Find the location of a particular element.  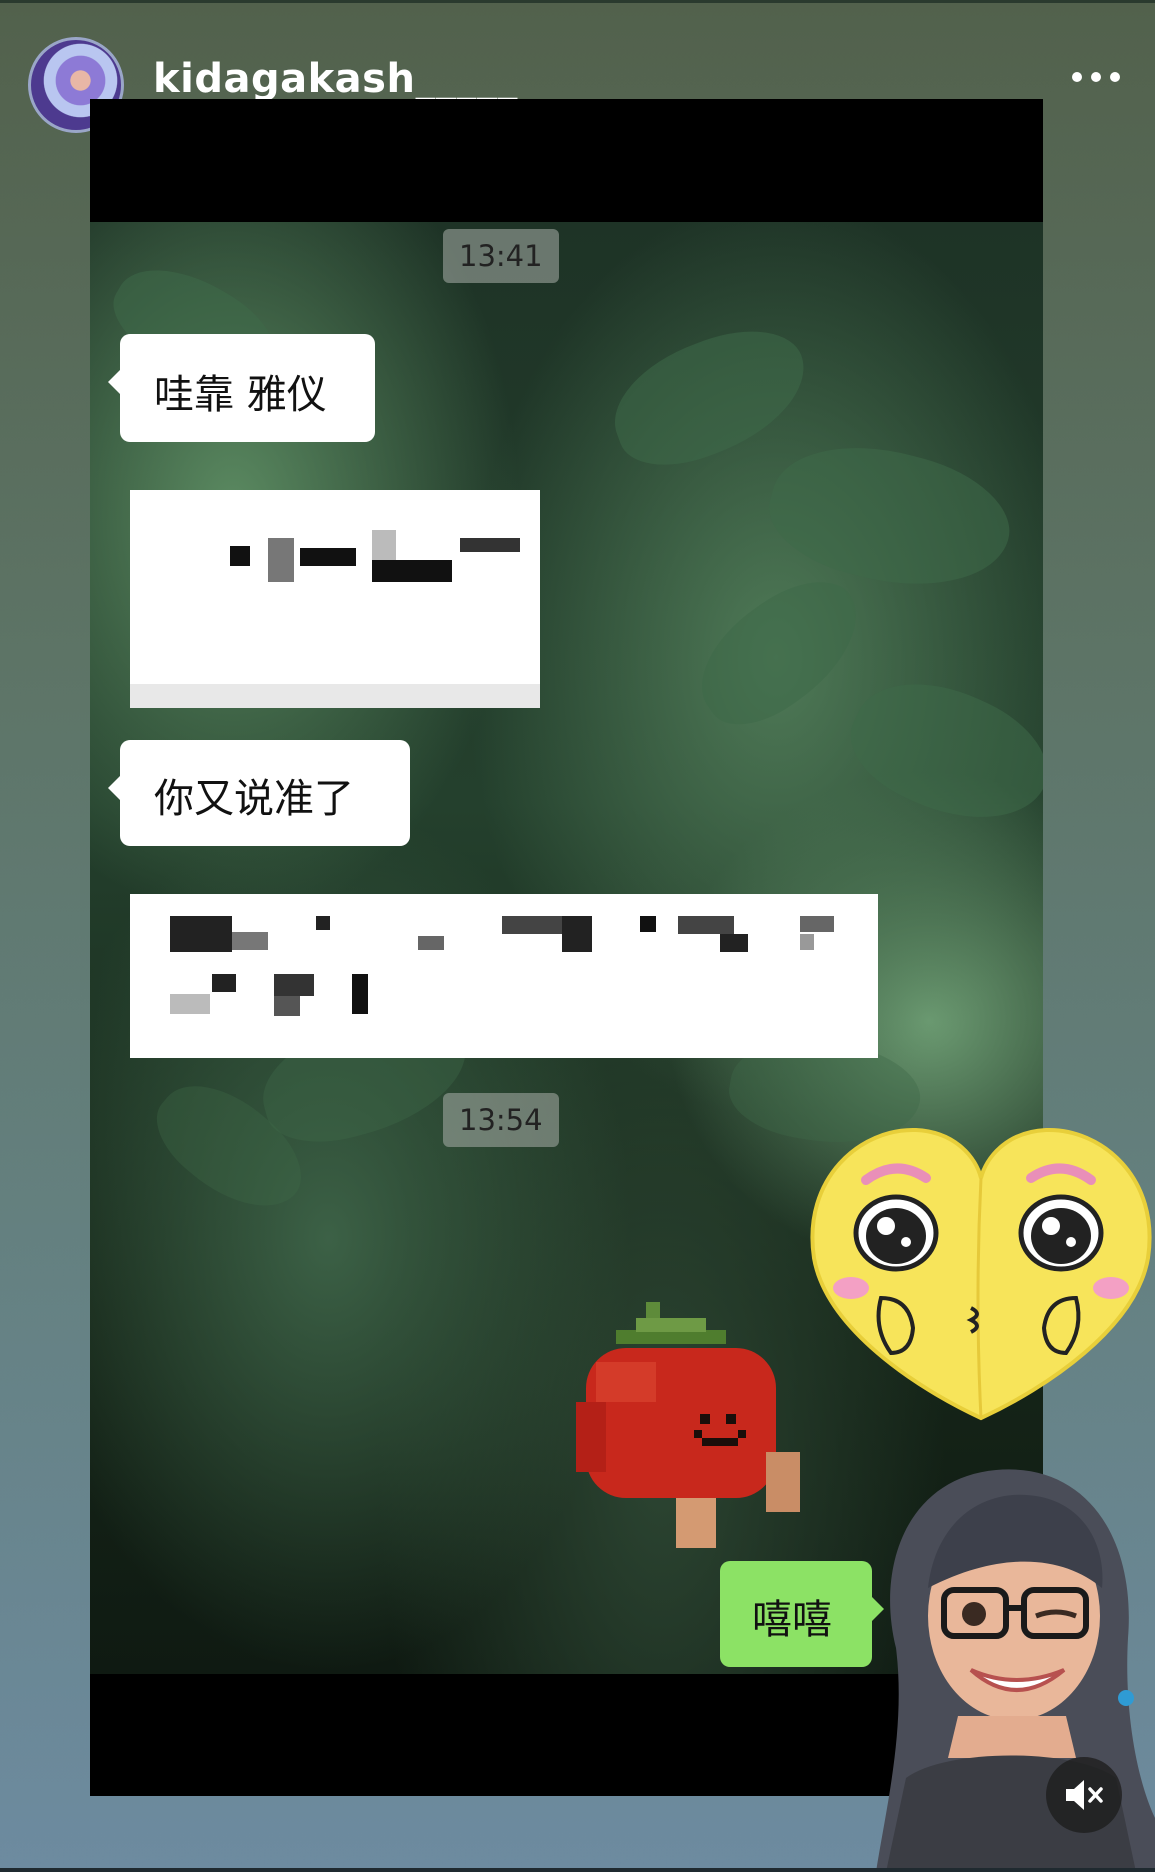

heart-face-sticker is located at coordinates (980, 1273).